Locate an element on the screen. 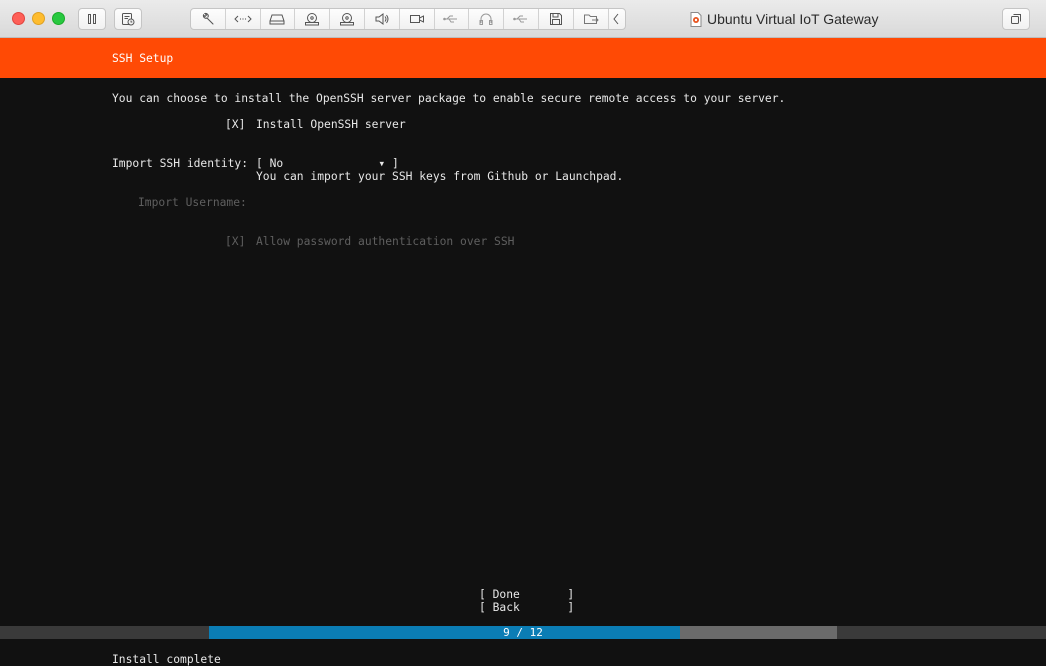 Image resolution: width=1046 pixels, height=666 pixels. minimize-window-button is located at coordinates (38, 18).